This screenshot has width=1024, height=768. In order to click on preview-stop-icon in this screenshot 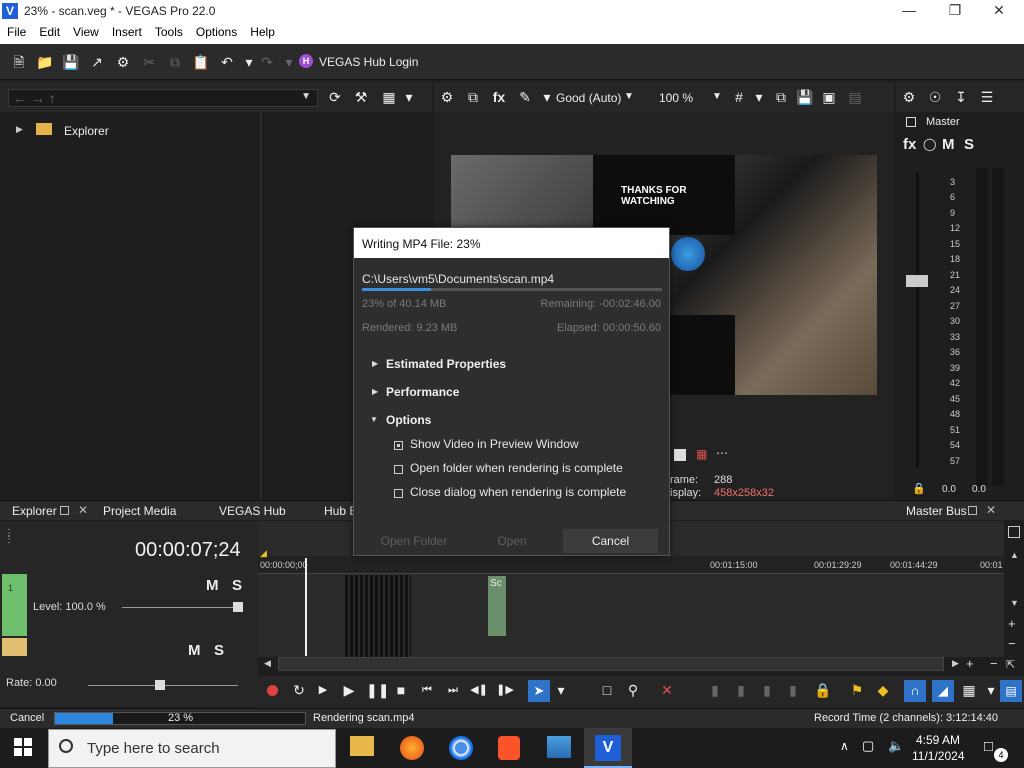, I will do `click(680, 455)`.